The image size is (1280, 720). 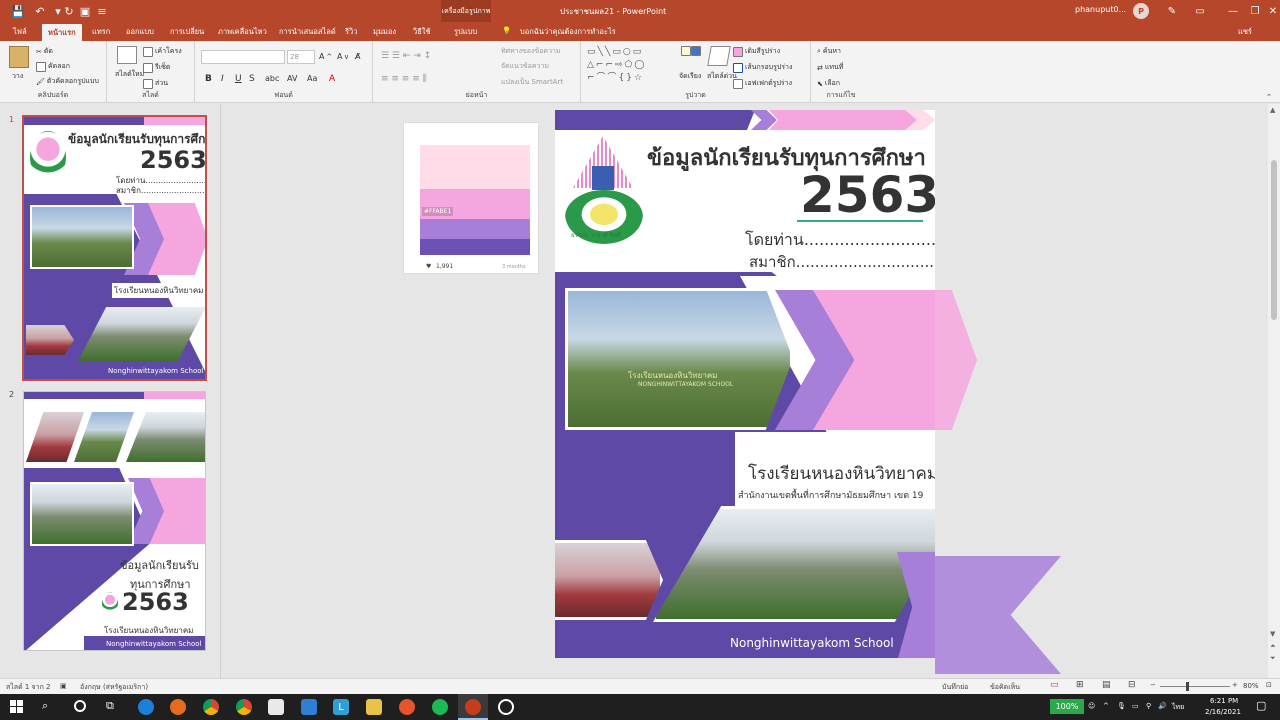 What do you see at coordinates (1272, 110) in the screenshot?
I see `scroll-up-icon: ▲` at bounding box center [1272, 110].